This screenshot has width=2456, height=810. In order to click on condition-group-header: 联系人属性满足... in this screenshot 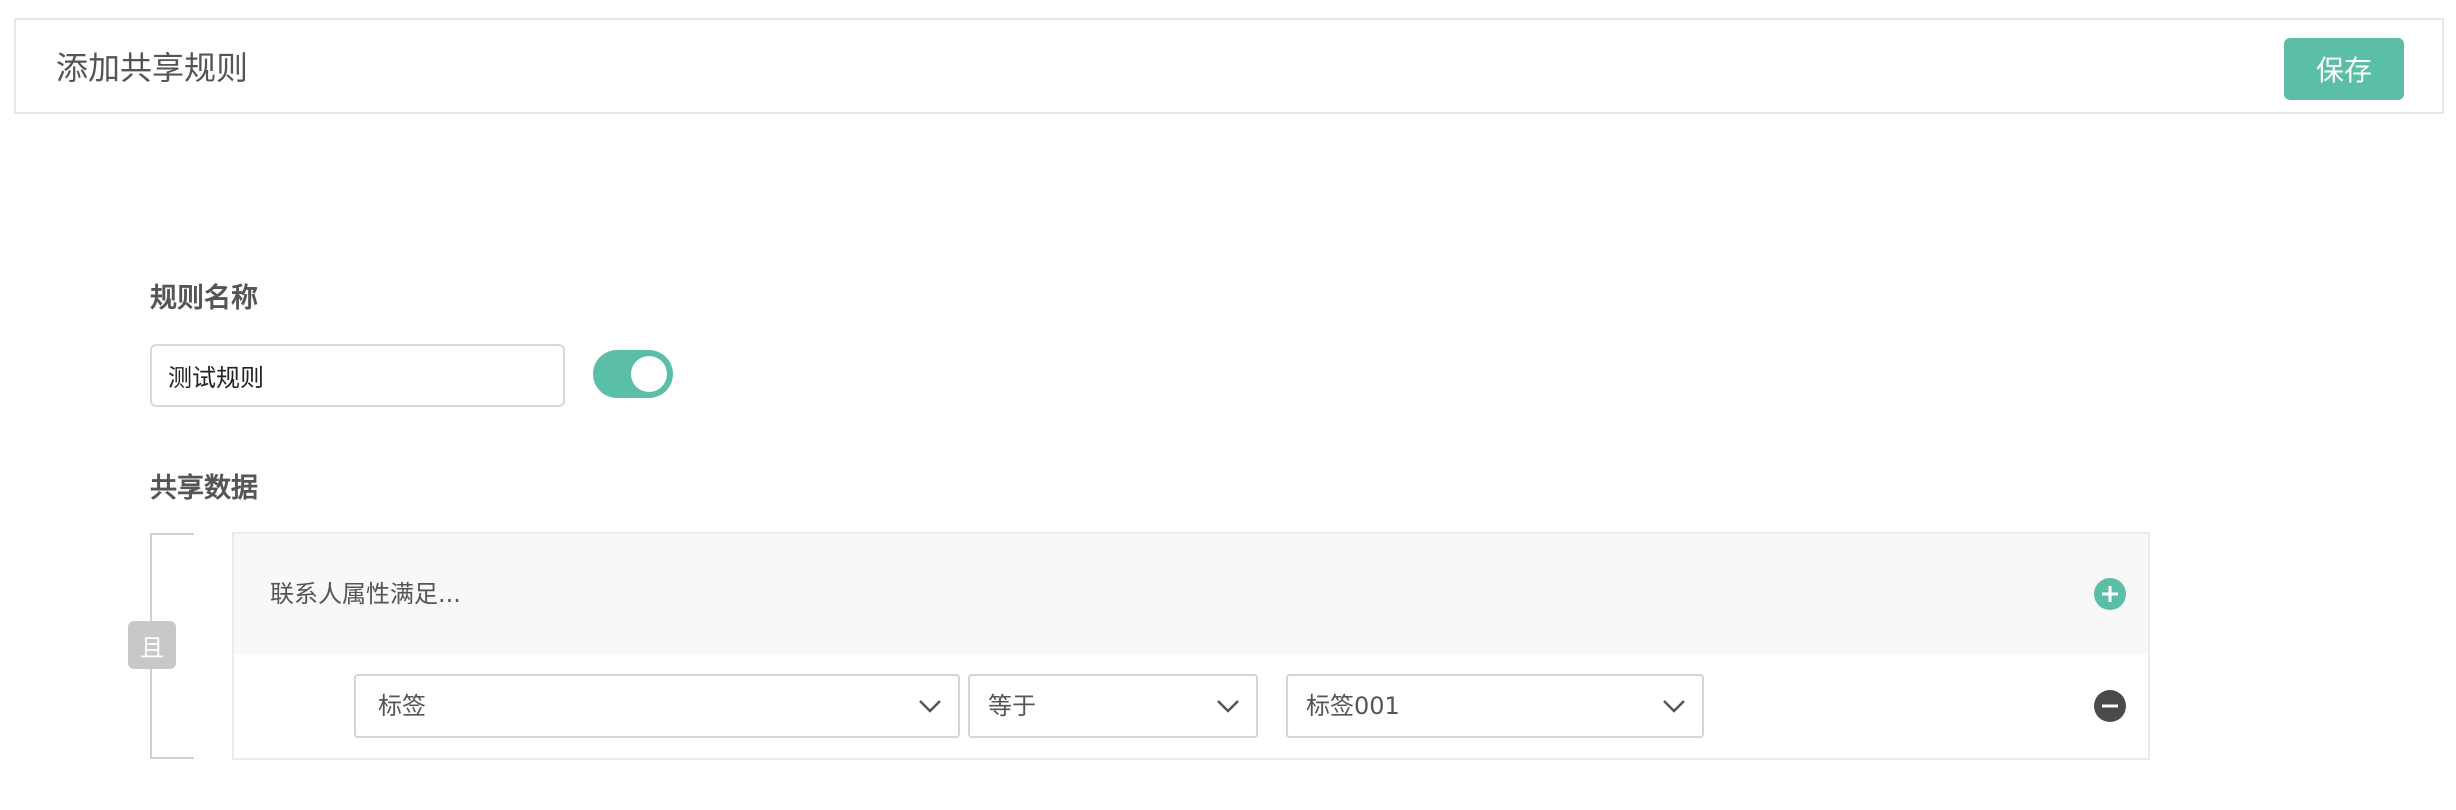, I will do `click(1191, 594)`.